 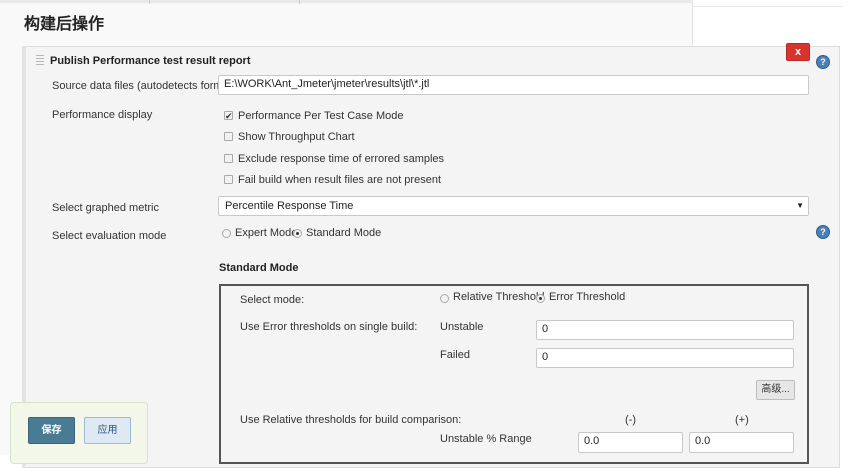 What do you see at coordinates (289, 206) in the screenshot?
I see `graphed-metric-value: Percentile Response Time` at bounding box center [289, 206].